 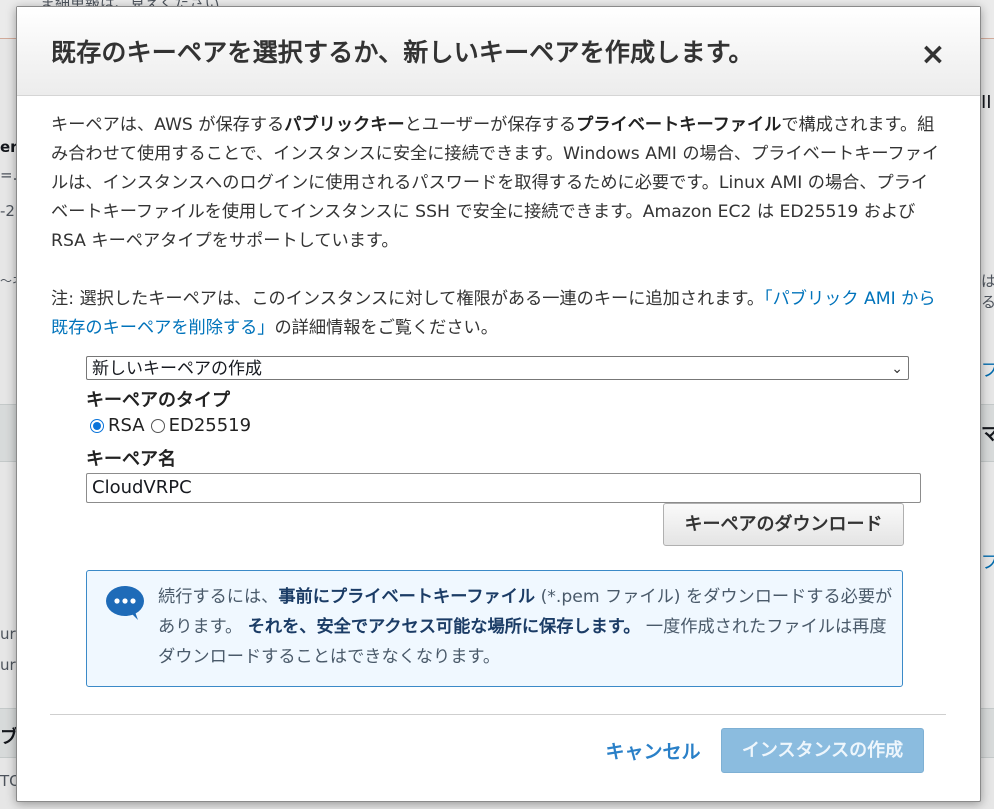 I want to click on ed25519-radio, so click(x=157, y=425).